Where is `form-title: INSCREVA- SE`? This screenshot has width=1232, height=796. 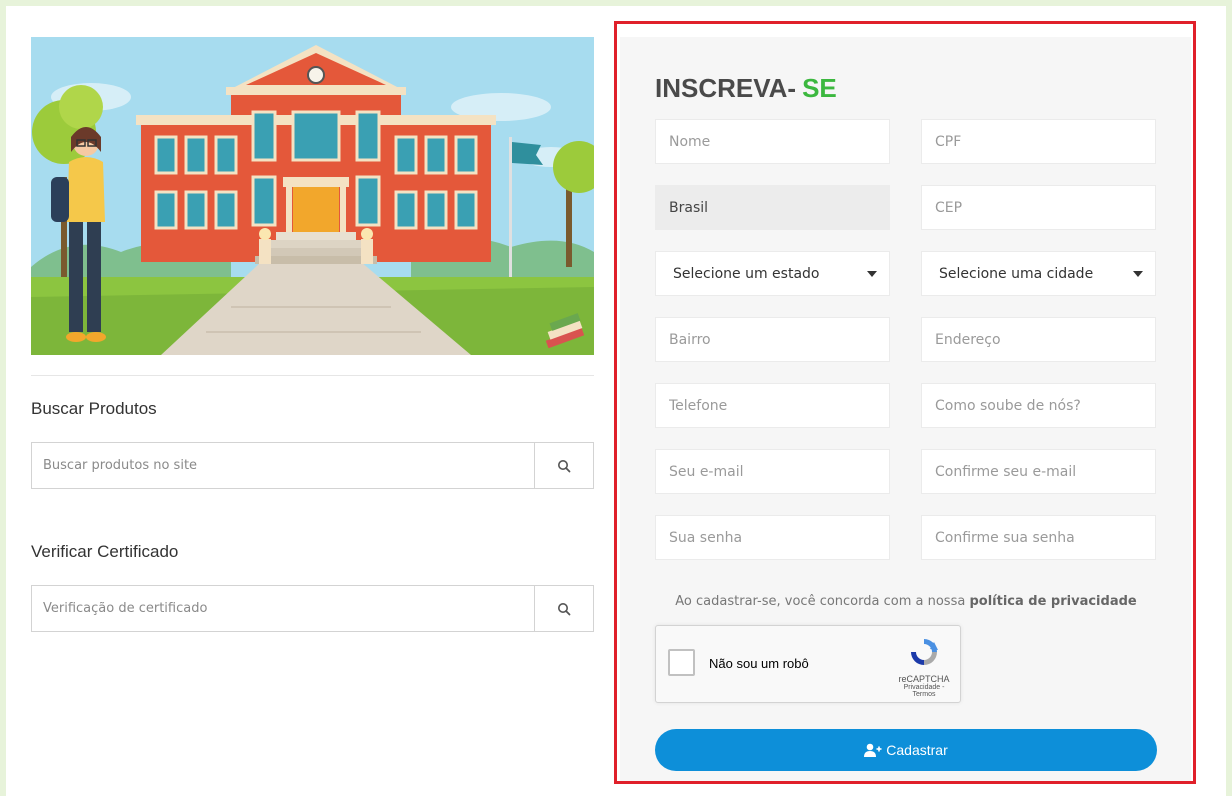
form-title: INSCREVA- SE is located at coordinates (746, 88).